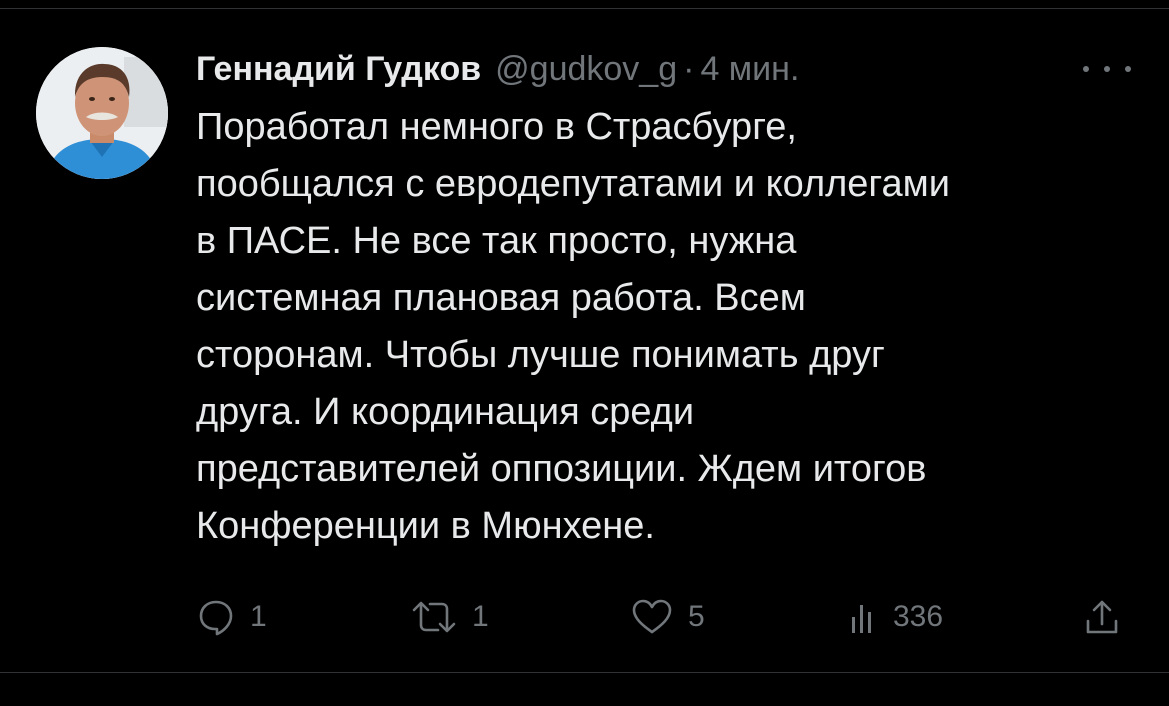 Image resolution: width=1169 pixels, height=706 pixels. I want to click on tweet-timestamp: 4 мин., so click(749, 69).